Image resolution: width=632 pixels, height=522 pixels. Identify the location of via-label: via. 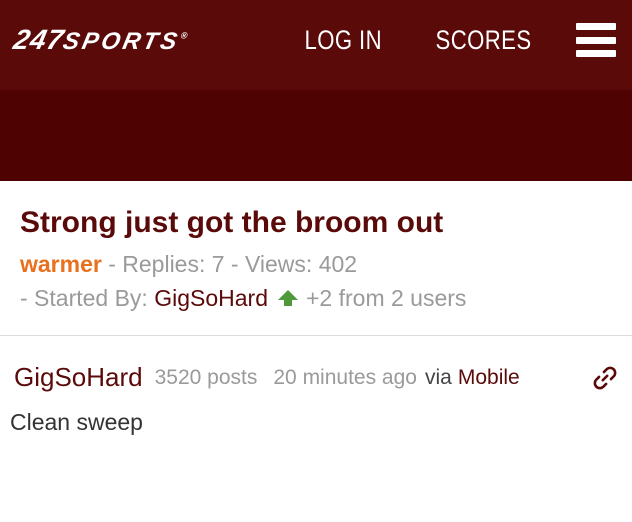
(438, 377).